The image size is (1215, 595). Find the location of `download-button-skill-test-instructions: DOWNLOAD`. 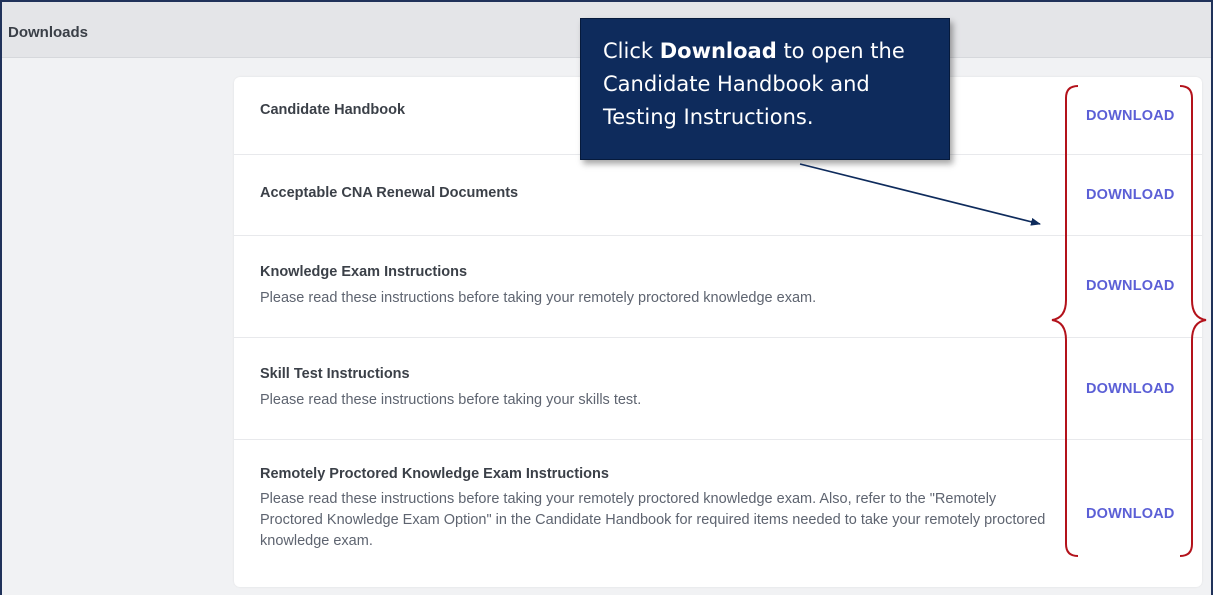

download-button-skill-test-instructions: DOWNLOAD is located at coordinates (1130, 389).